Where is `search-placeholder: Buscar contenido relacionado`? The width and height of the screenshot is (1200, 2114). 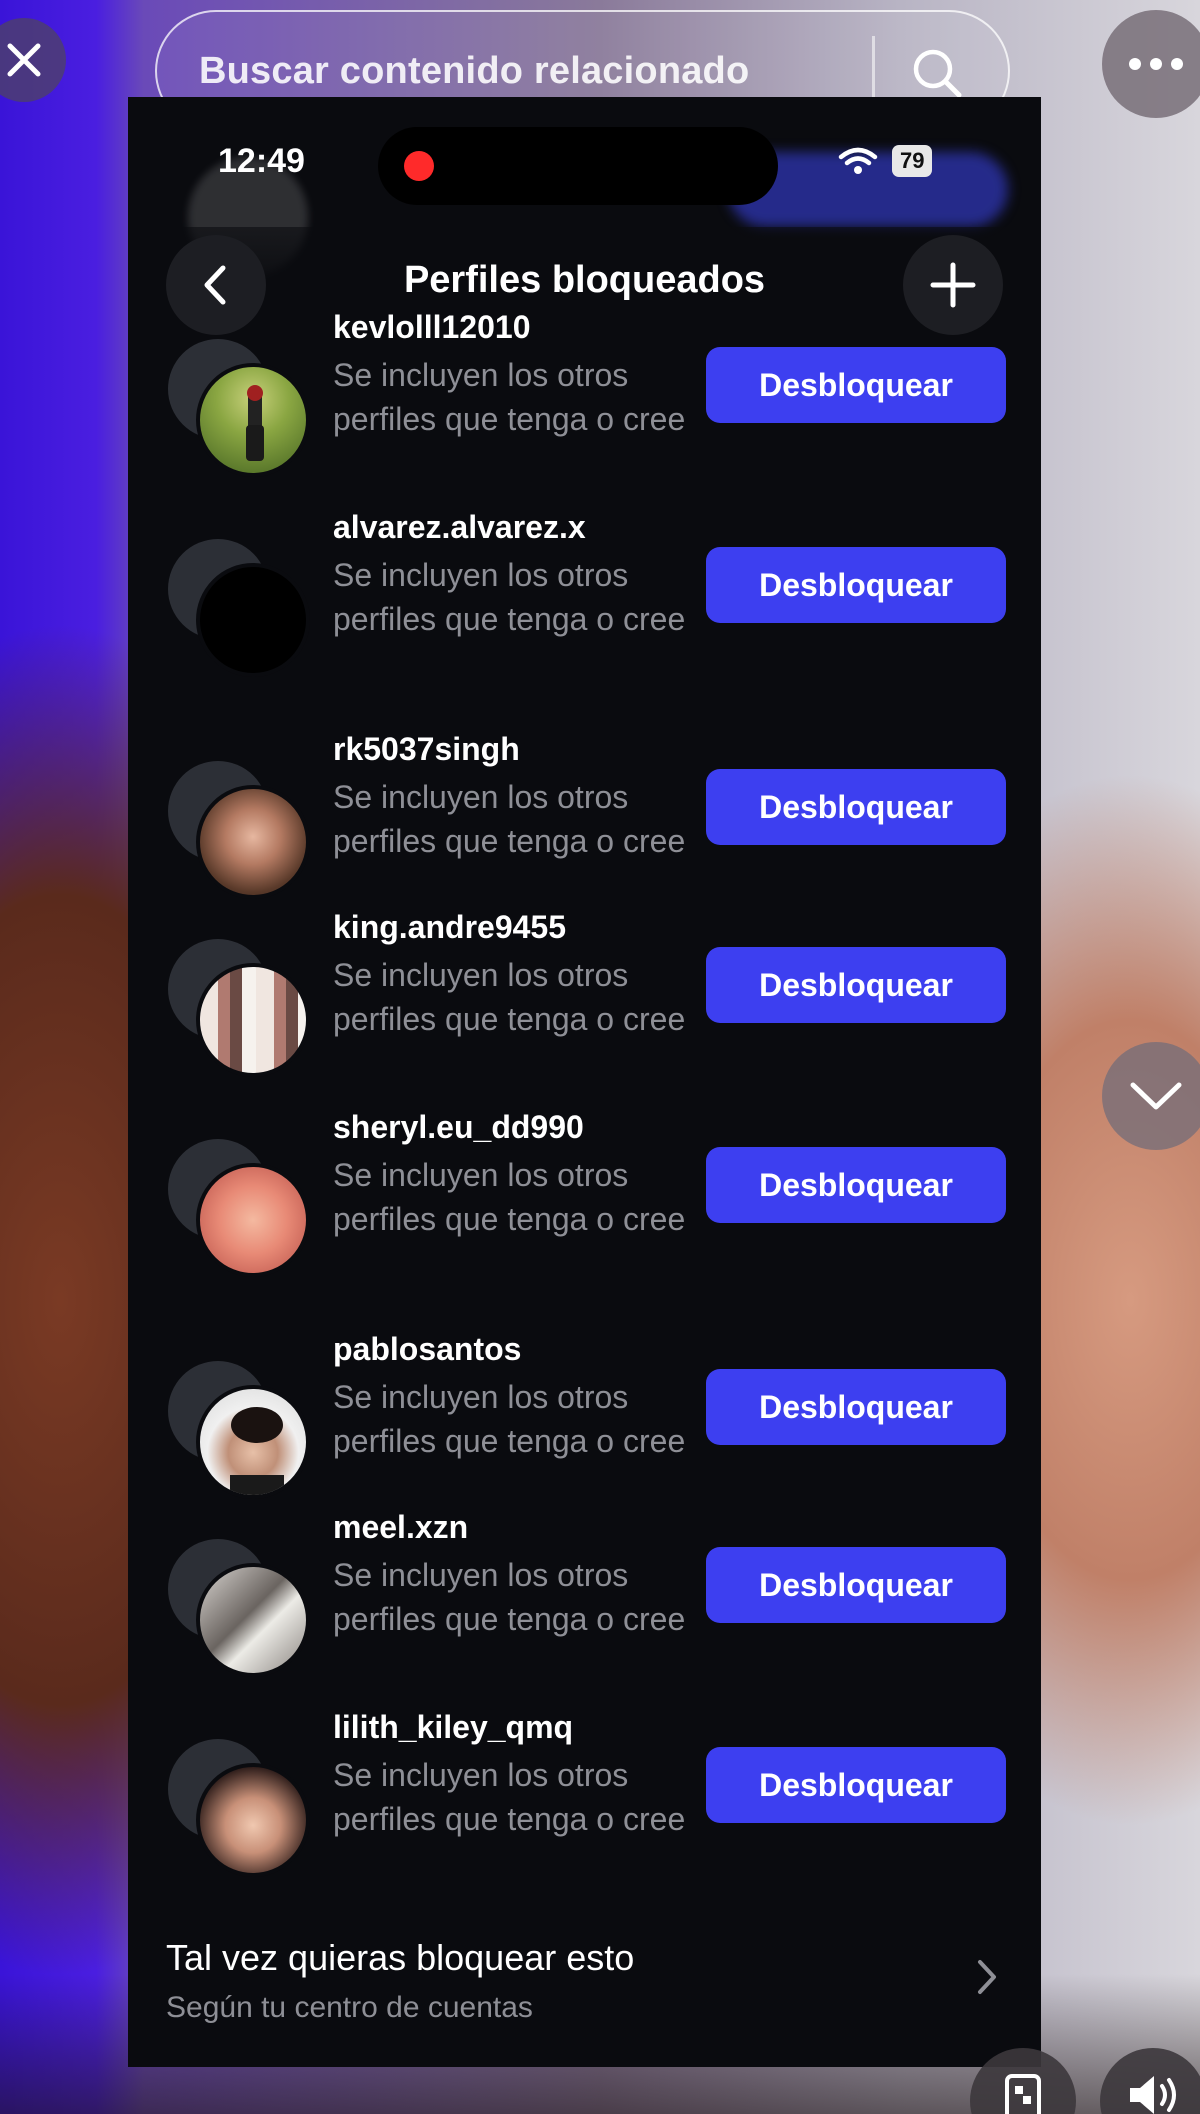 search-placeholder: Buscar contenido relacionado is located at coordinates (474, 70).